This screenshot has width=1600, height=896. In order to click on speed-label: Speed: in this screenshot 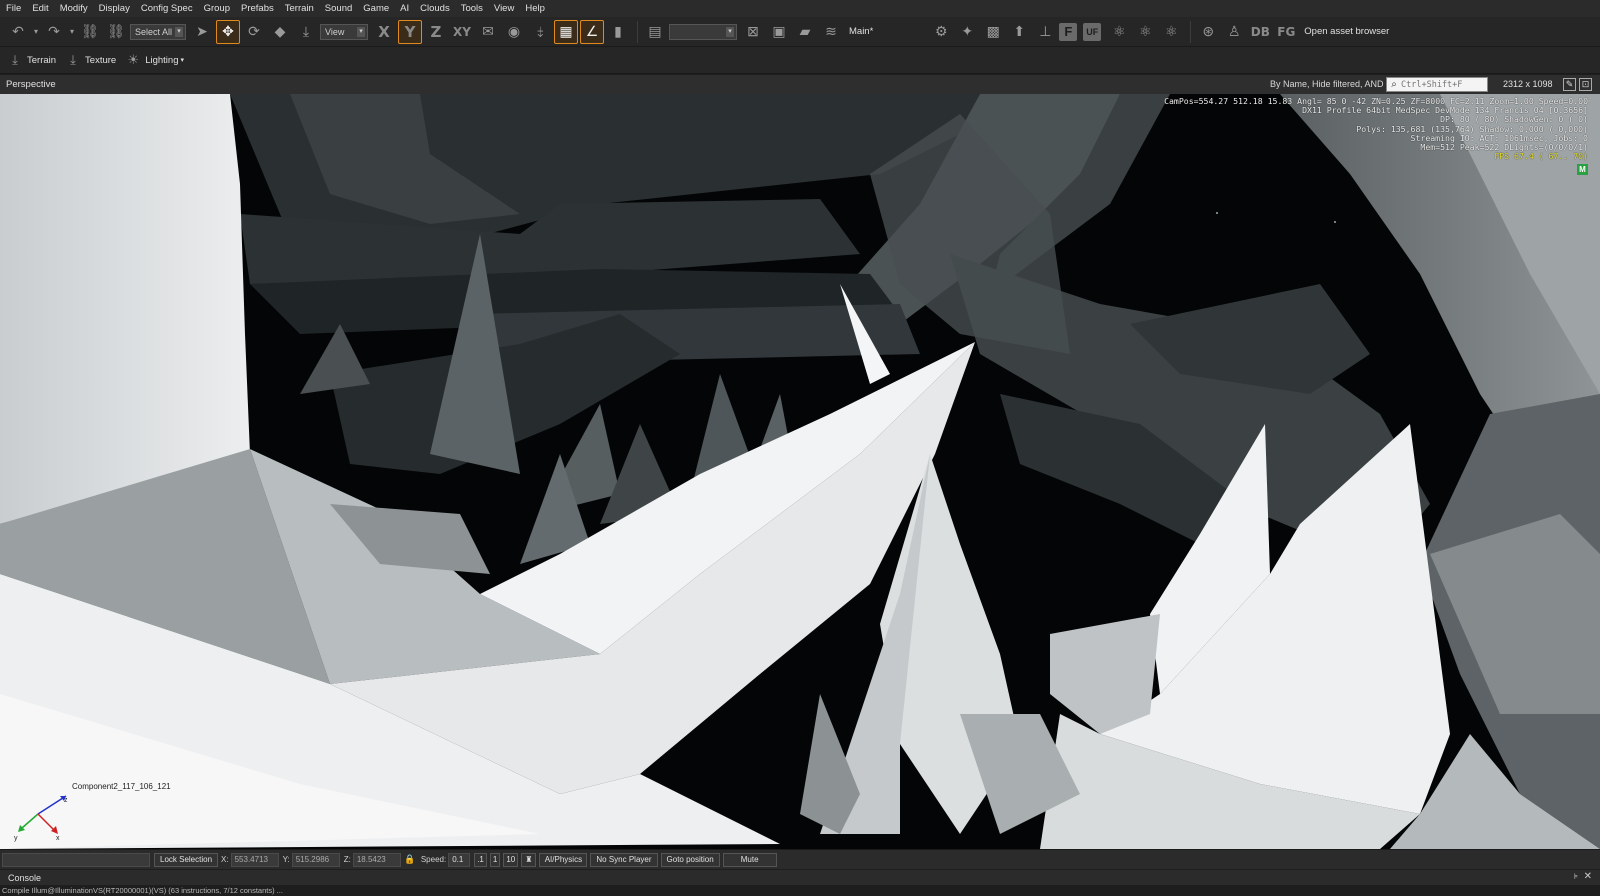, I will do `click(433, 859)`.